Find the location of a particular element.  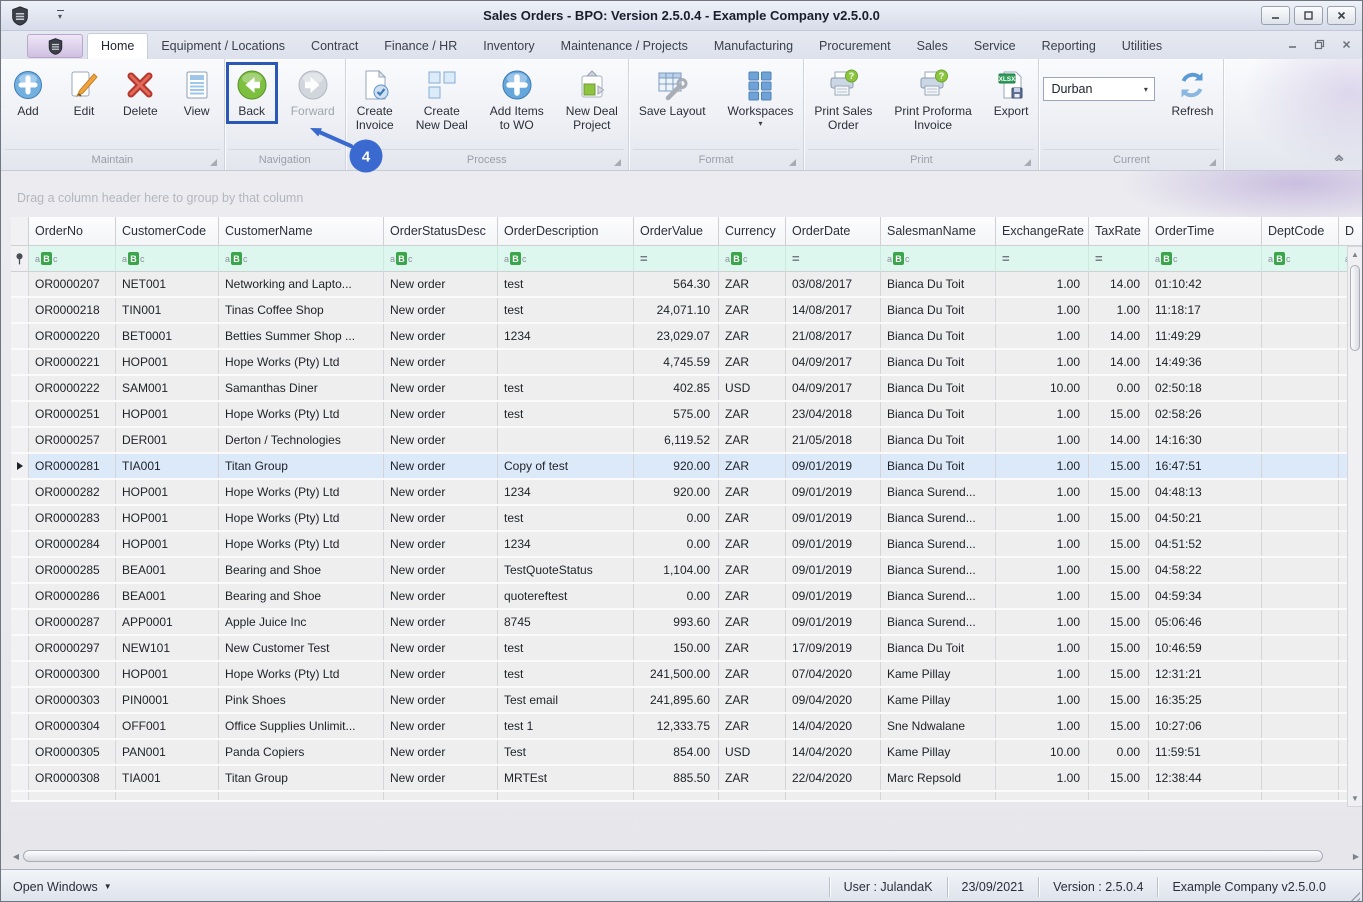

filter-cell-taxrate: = is located at coordinates (1119, 259).